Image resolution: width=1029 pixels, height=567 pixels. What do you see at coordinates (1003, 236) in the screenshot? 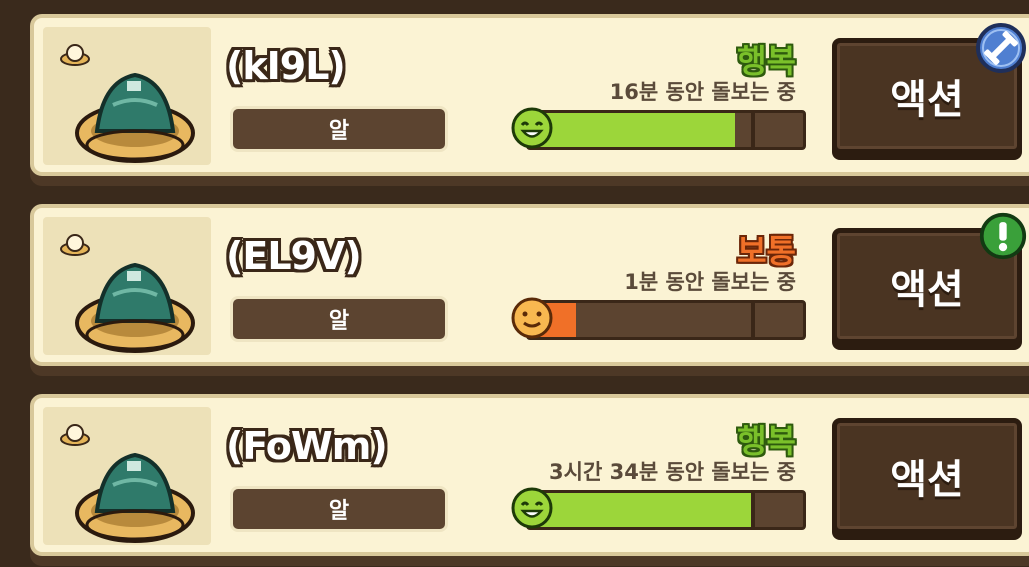
I see `exclamation-icon` at bounding box center [1003, 236].